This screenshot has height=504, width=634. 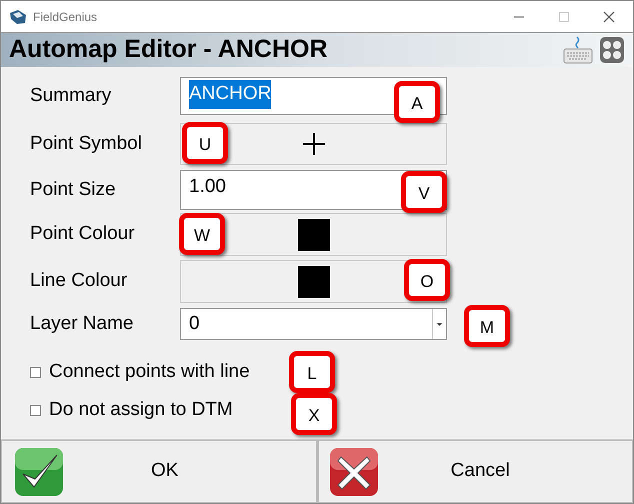 What do you see at coordinates (202, 234) in the screenshot?
I see `hotkey-tooltip: W` at bounding box center [202, 234].